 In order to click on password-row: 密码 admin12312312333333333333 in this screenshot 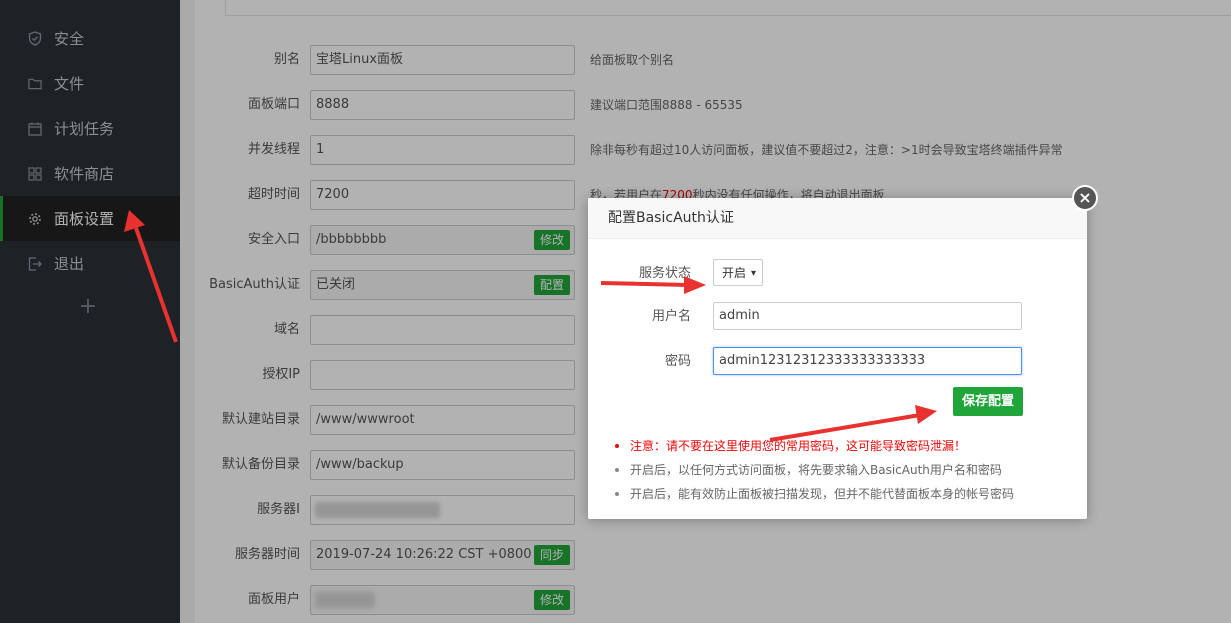, I will do `click(837, 362)`.